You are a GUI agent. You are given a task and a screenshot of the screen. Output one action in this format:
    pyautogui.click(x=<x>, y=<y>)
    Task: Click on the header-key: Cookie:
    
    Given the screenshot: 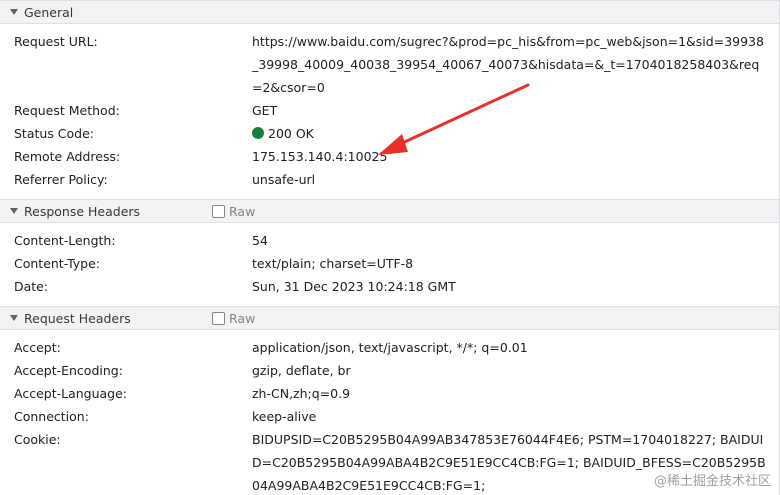 What is the action you would take?
    pyautogui.click(x=37, y=439)
    